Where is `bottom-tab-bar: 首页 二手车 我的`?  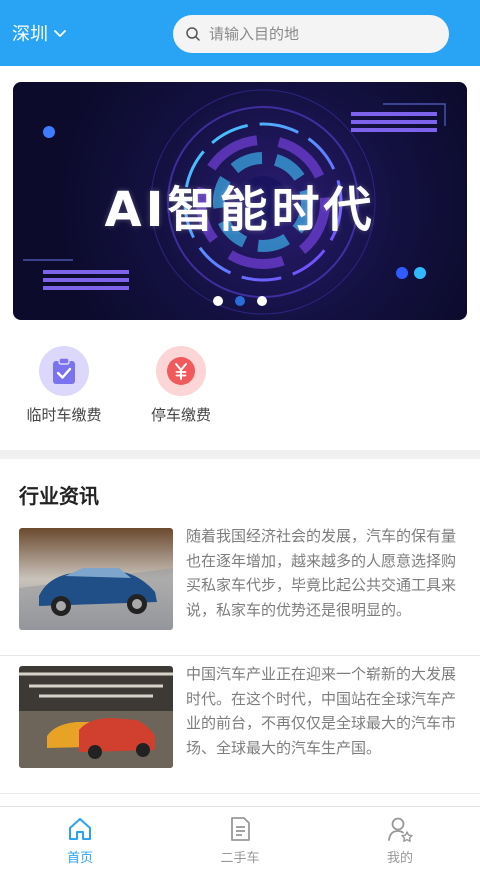 bottom-tab-bar: 首页 二手车 我的 is located at coordinates (240, 838).